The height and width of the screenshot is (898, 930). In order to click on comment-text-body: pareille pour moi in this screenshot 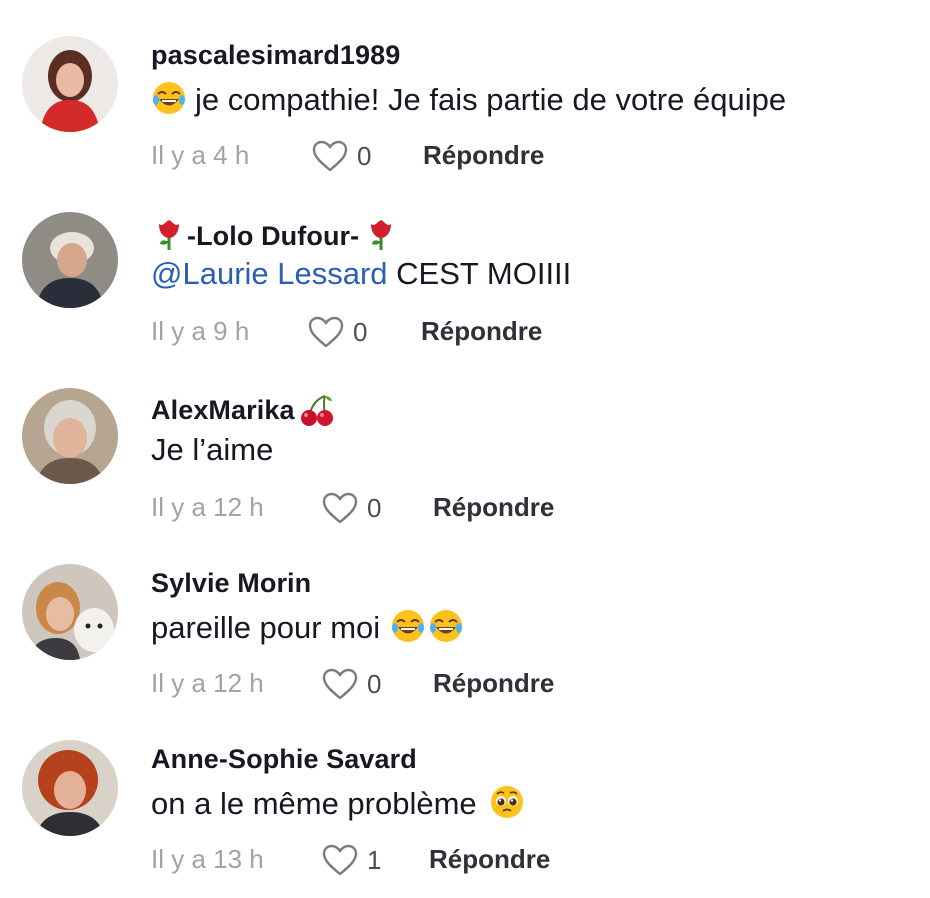, I will do `click(266, 627)`.